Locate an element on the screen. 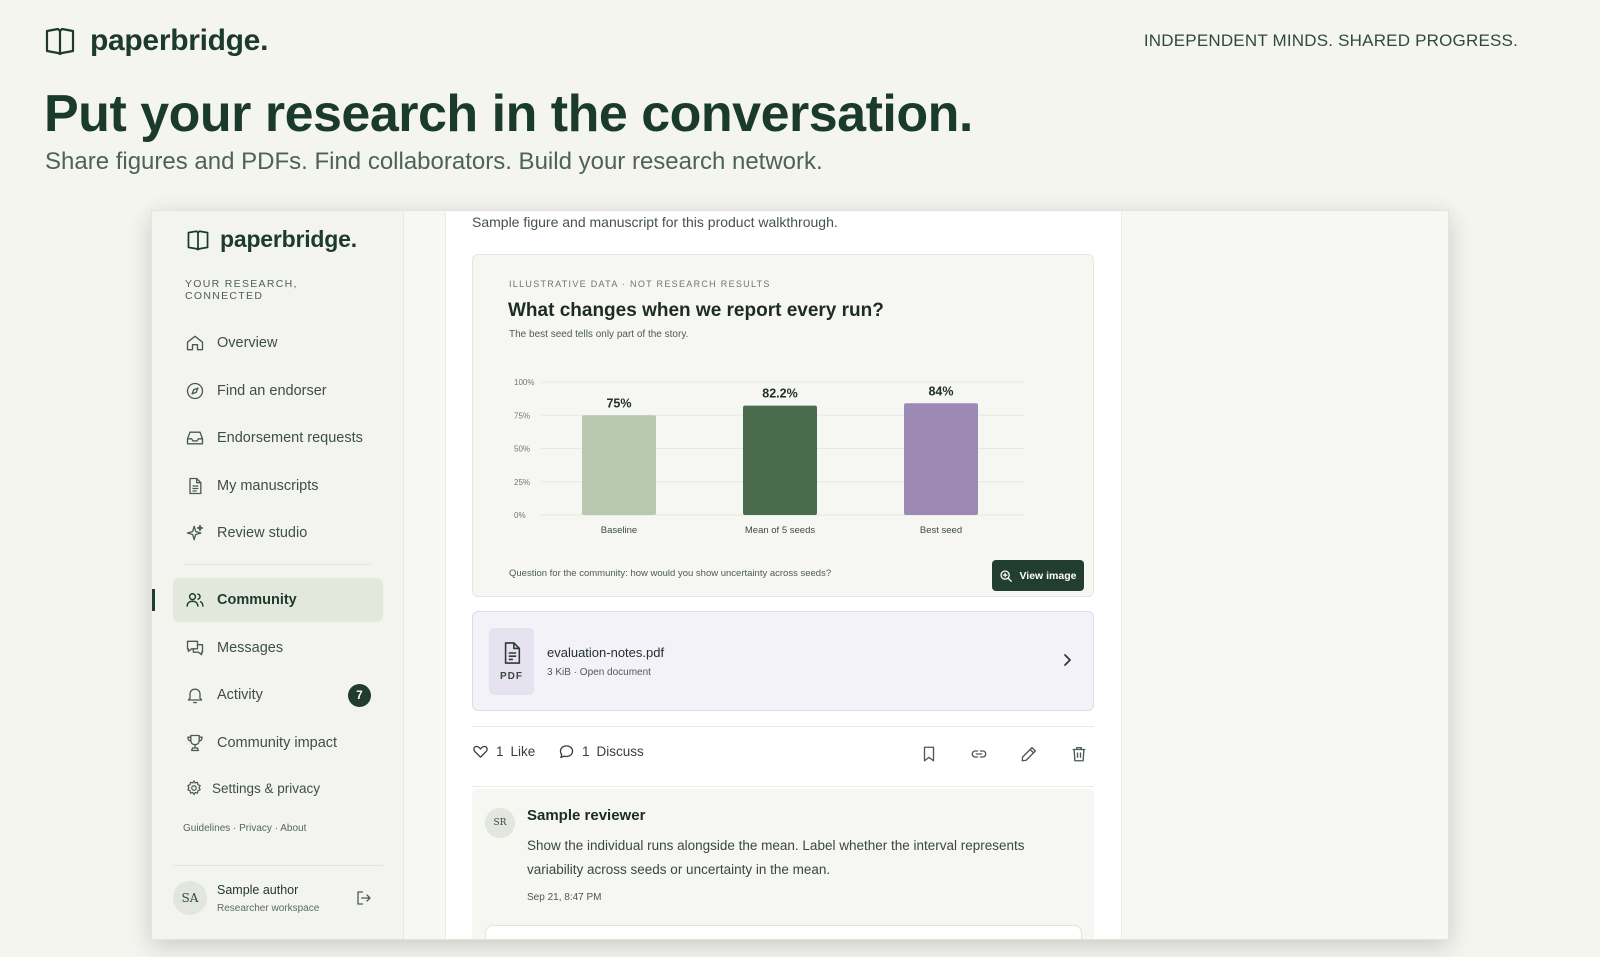 The height and width of the screenshot is (957, 1600). trash-icon is located at coordinates (1079, 754).